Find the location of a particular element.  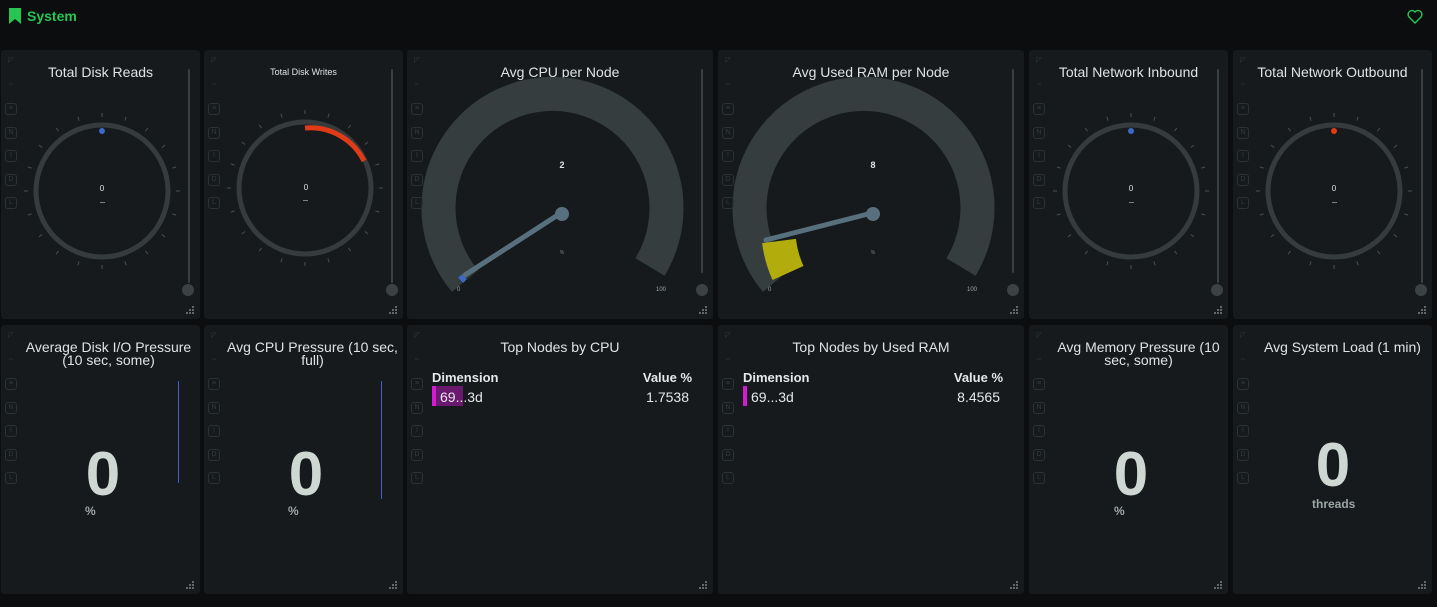

column-value: Value % is located at coordinates (978, 377).